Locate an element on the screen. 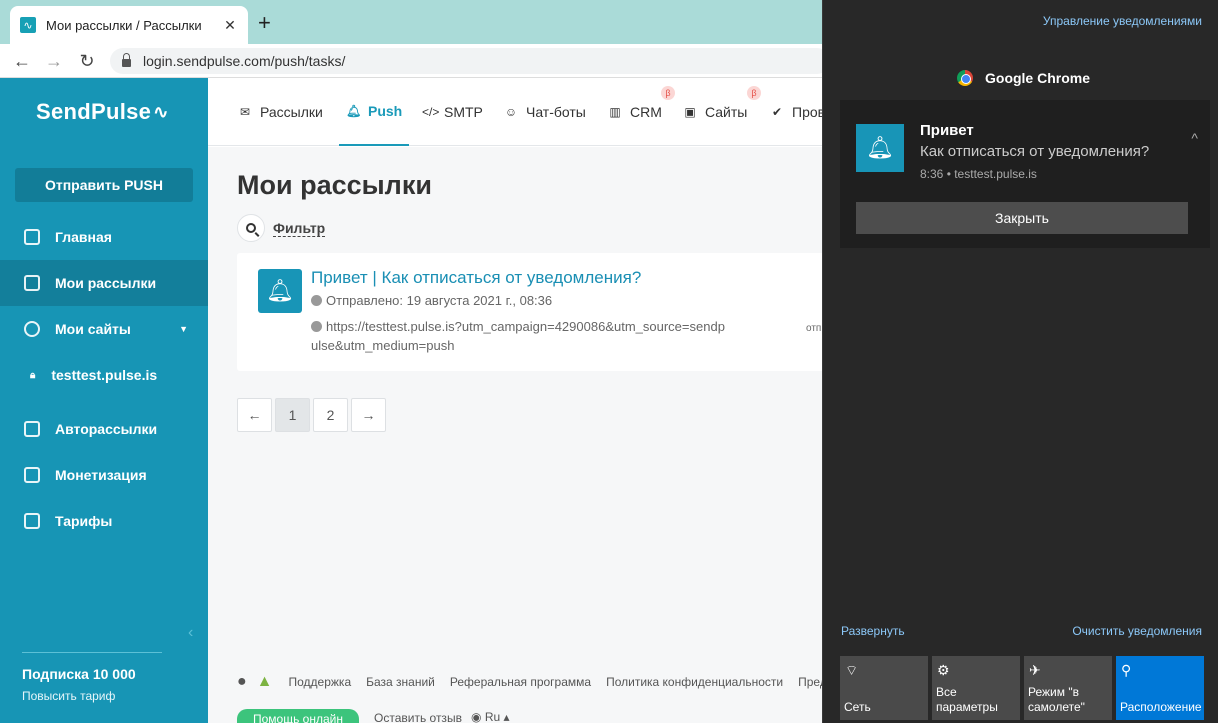  next-page-button: → is located at coordinates (368, 415).